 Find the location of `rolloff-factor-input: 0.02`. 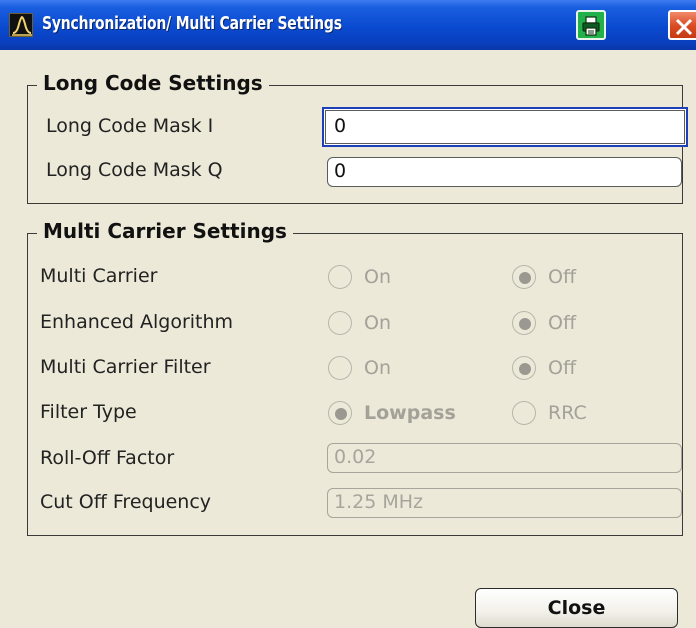

rolloff-factor-input: 0.02 is located at coordinates (504, 458).